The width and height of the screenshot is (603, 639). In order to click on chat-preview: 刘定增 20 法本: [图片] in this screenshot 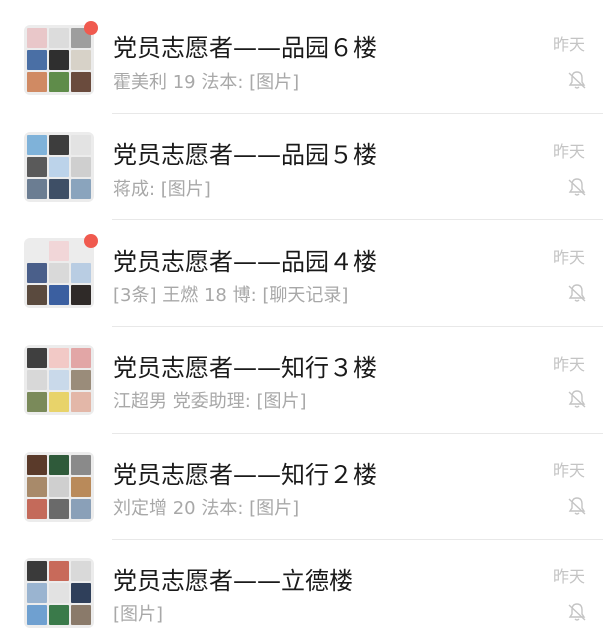, I will do `click(206, 508)`.